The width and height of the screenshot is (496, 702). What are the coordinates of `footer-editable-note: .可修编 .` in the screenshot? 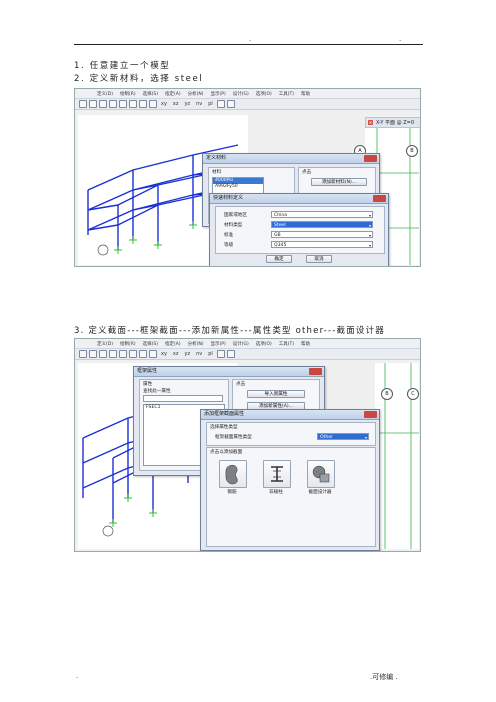 It's located at (384, 677).